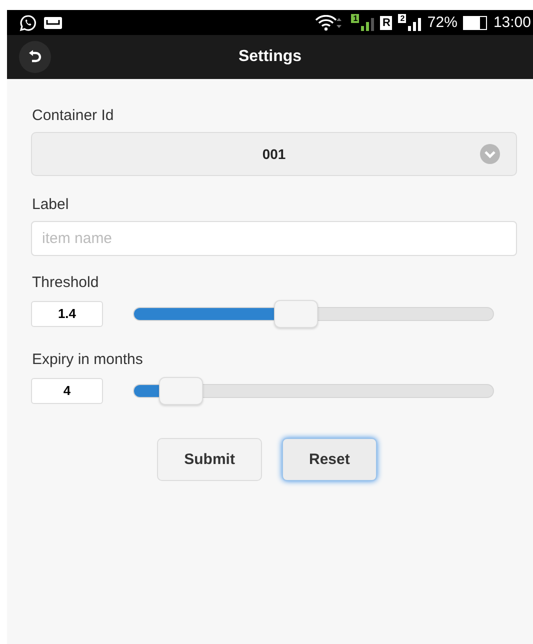 The height and width of the screenshot is (644, 533). What do you see at coordinates (67, 391) in the screenshot?
I see `value-field: 4` at bounding box center [67, 391].